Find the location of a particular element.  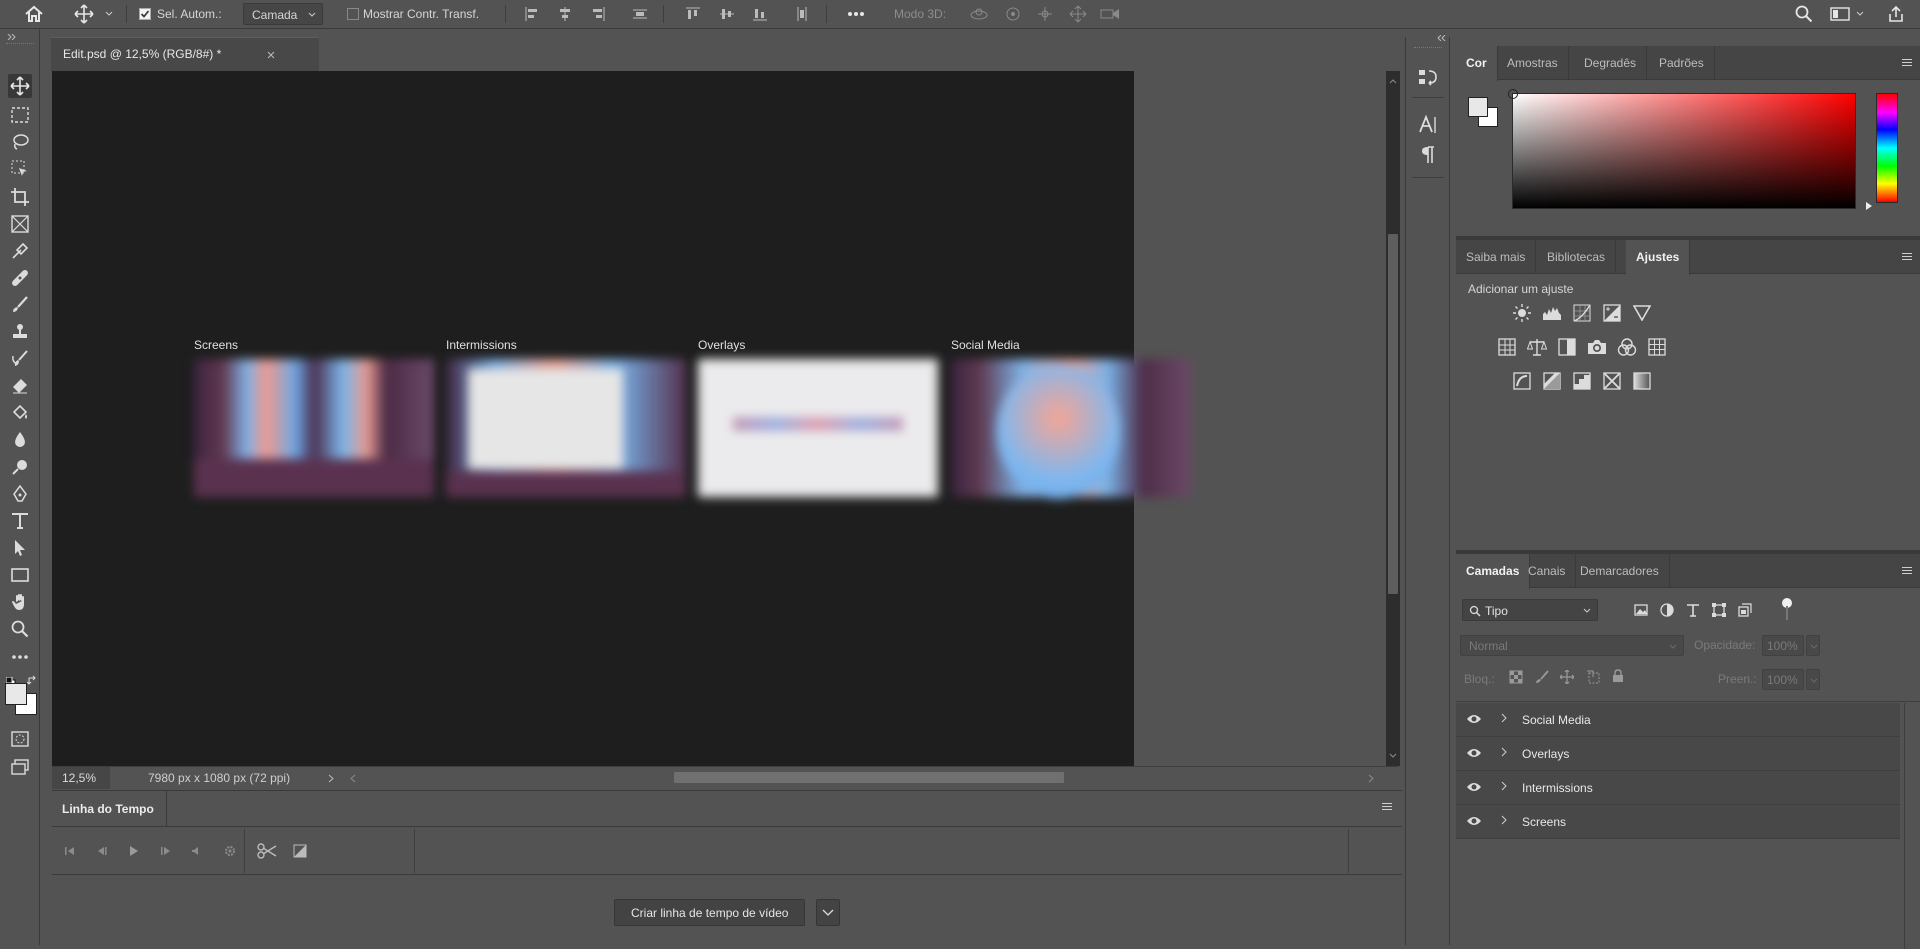

eyedropper-tool-icon is located at coordinates (20, 251).